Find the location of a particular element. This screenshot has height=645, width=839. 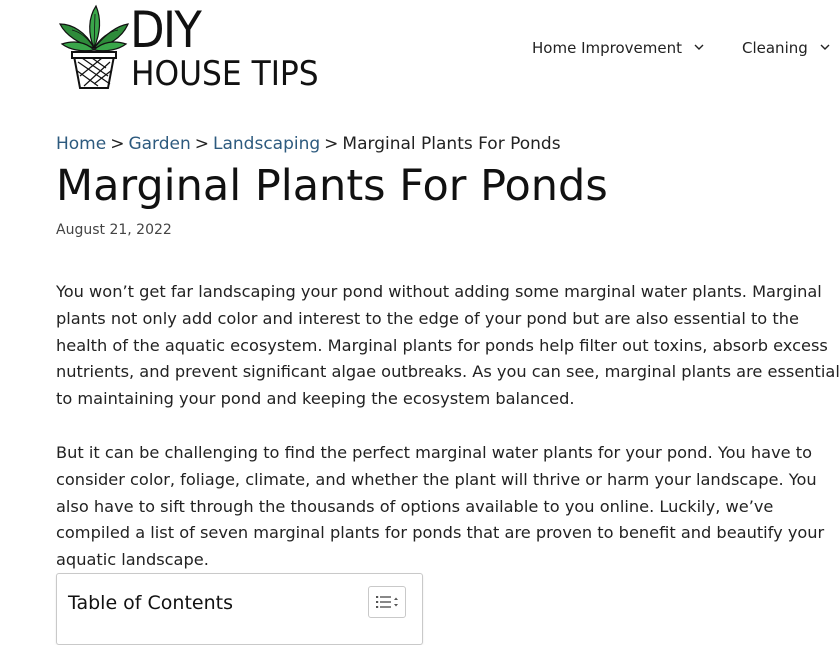

nav-item-cleaning: Cleaning is located at coordinates (786, 48).